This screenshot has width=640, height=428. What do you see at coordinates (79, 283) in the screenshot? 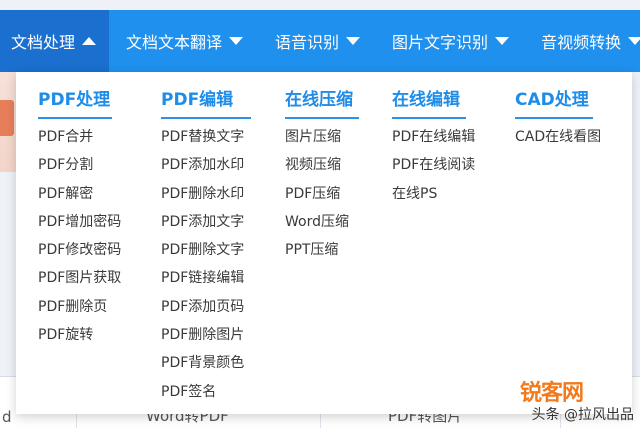
I see `menu-item: PDF图片获取` at bounding box center [79, 283].